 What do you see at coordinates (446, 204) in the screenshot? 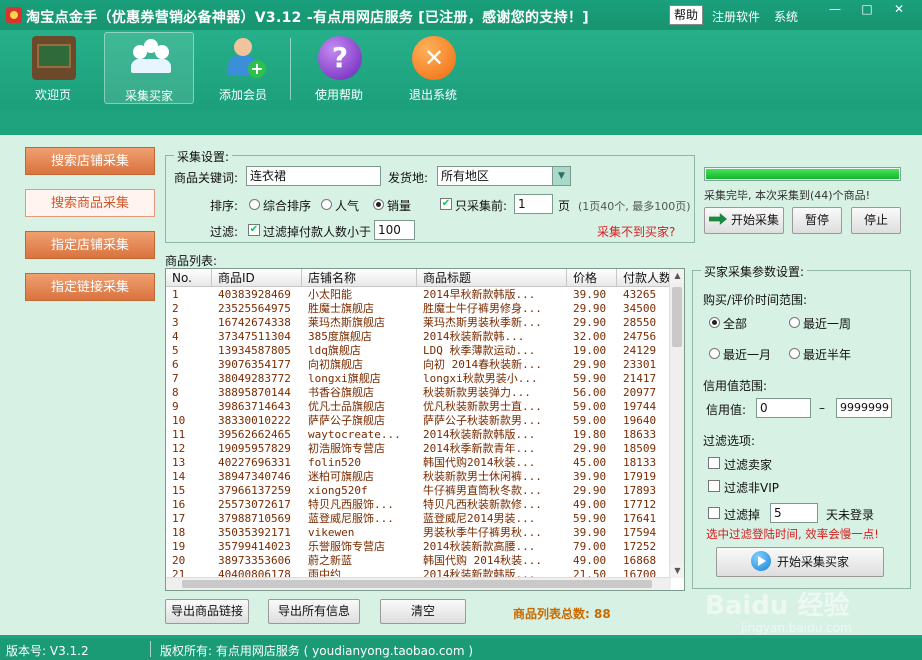
I see `only-first-checkbox: ✔` at bounding box center [446, 204].